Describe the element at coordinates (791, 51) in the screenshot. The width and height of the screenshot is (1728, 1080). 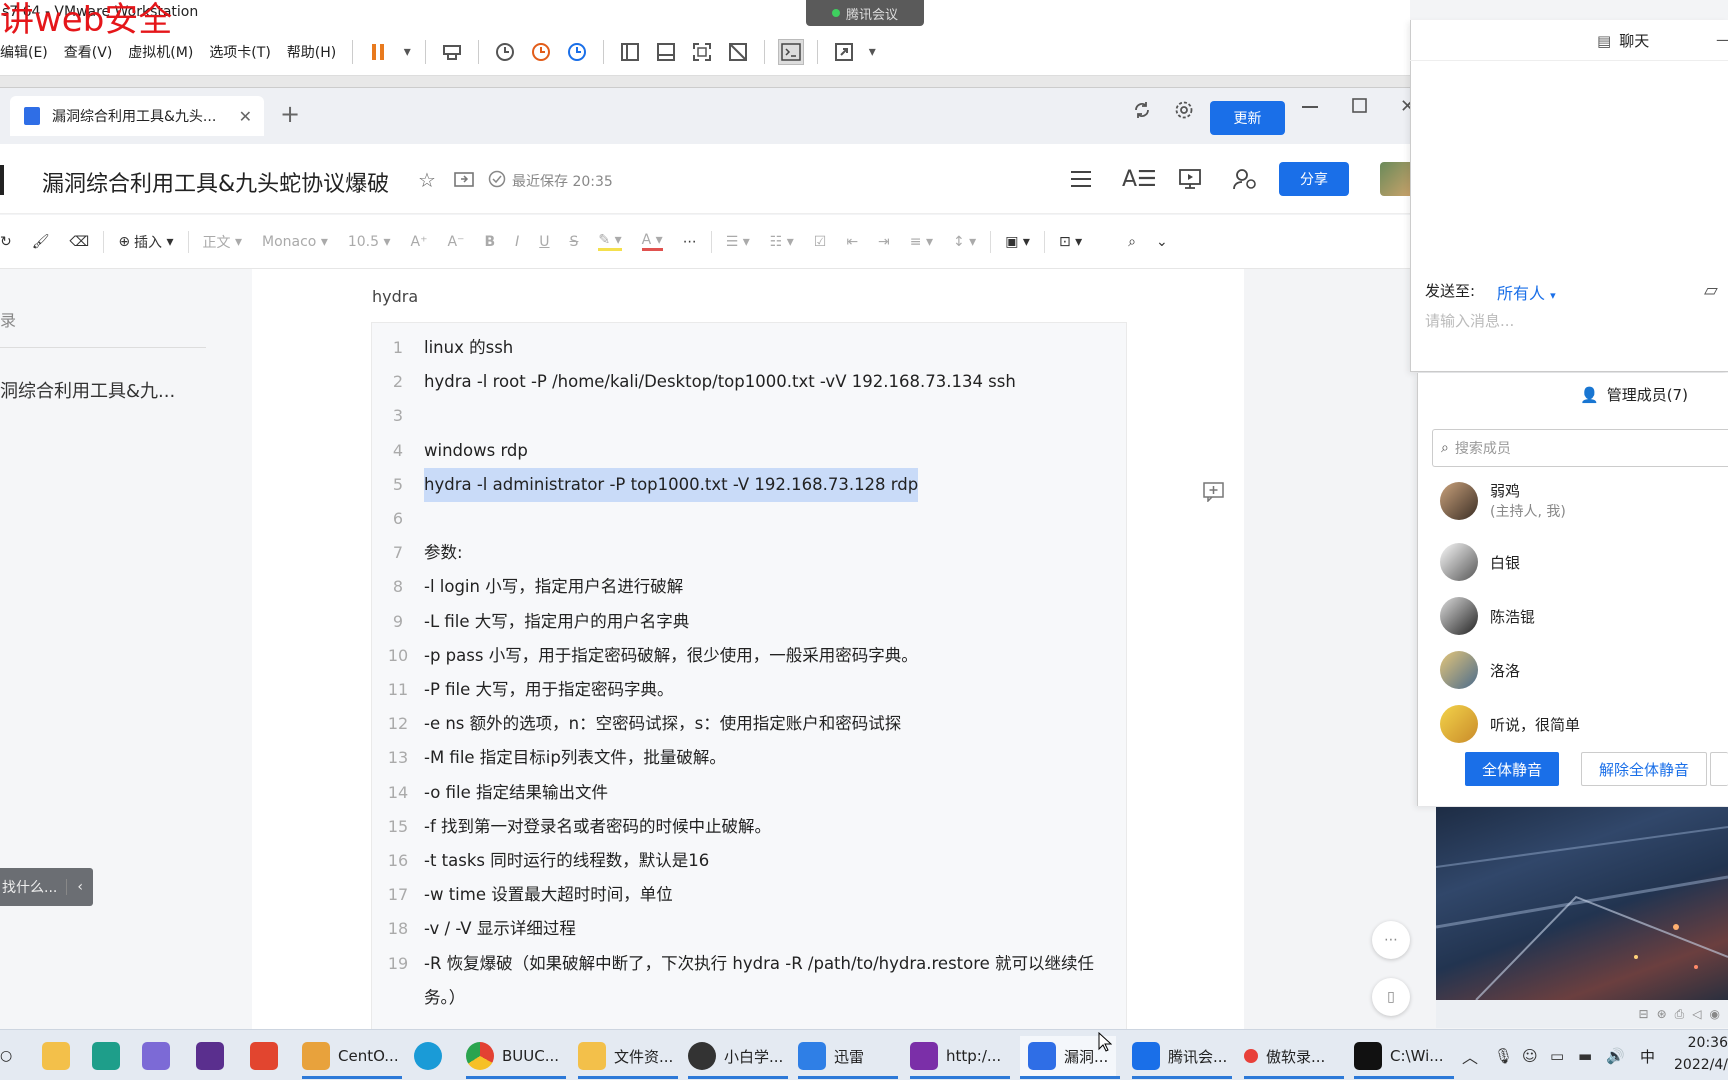
I see `console-icon` at that location.